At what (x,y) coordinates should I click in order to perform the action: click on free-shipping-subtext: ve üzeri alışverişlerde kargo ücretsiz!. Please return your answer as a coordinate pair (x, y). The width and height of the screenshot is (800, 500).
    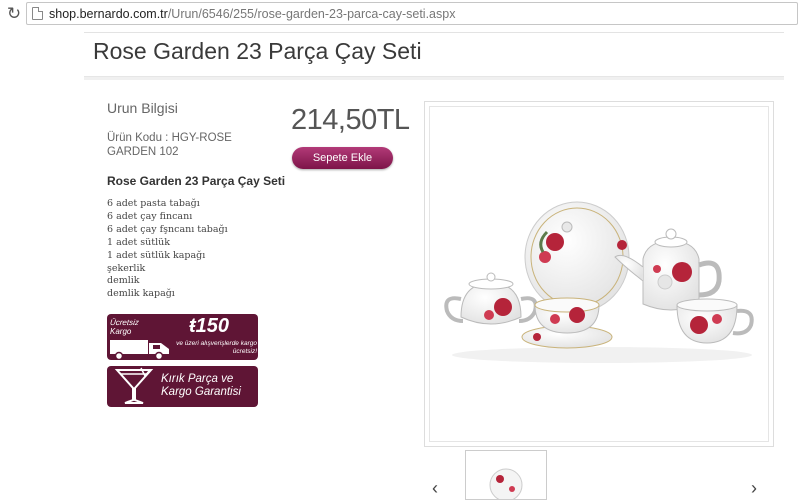
    Looking at the image, I should click on (216, 347).